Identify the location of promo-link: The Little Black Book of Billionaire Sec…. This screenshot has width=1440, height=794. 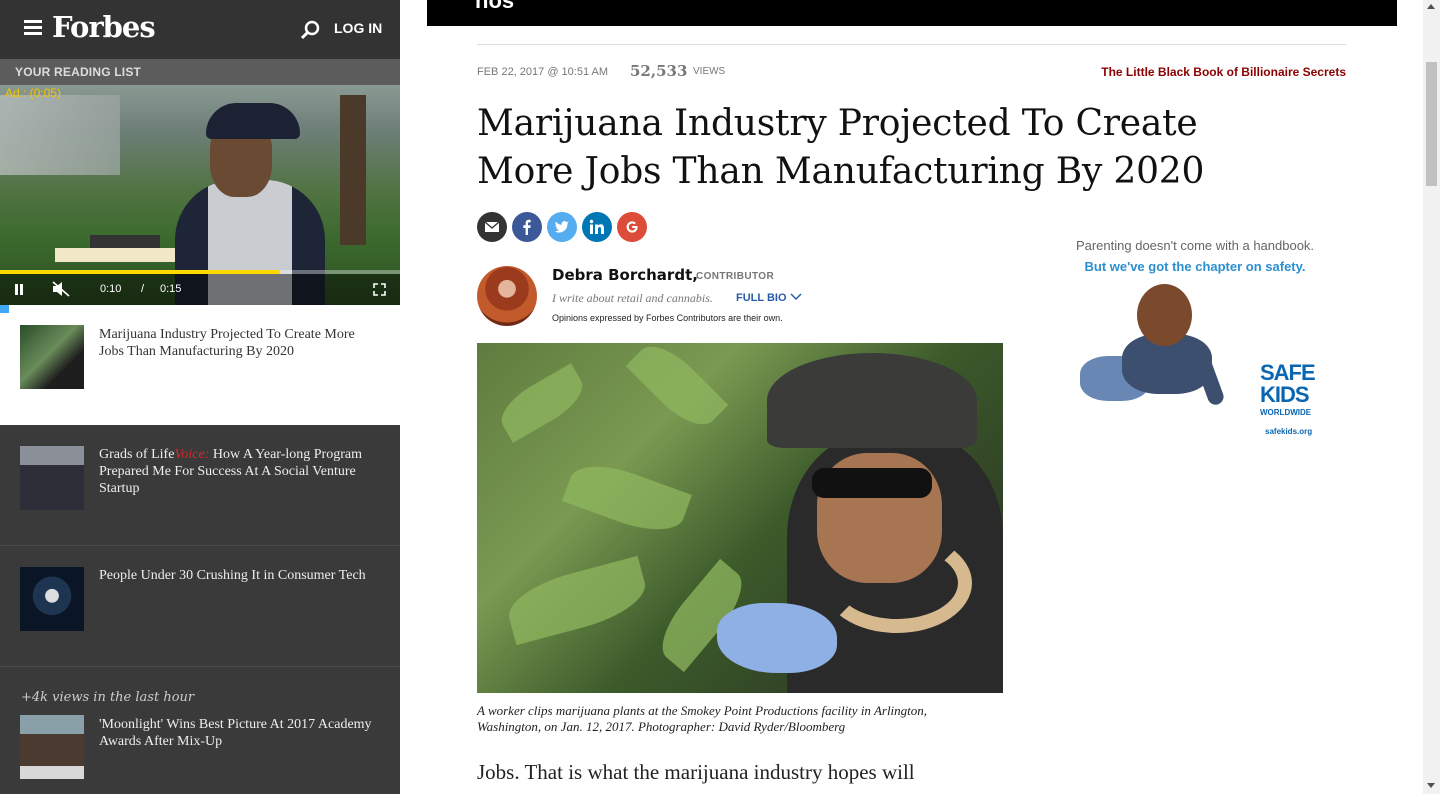
(1223, 72).